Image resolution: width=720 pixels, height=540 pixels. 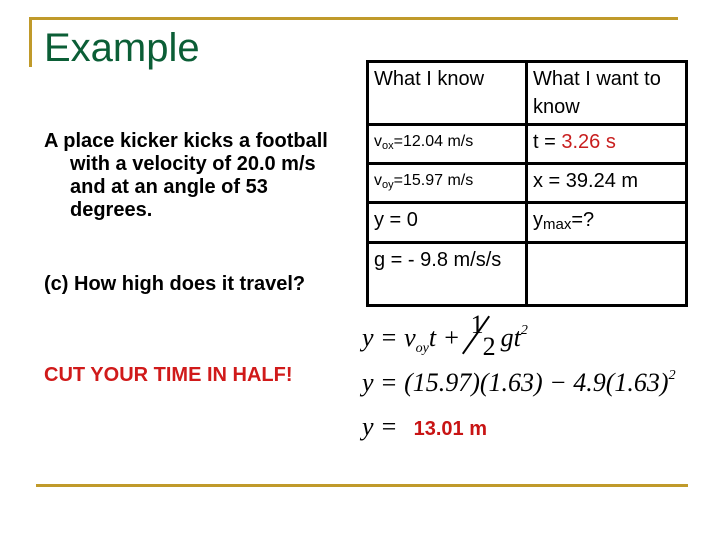 I want to click on known-voy: voy=15.97 m/s, so click(x=447, y=183).